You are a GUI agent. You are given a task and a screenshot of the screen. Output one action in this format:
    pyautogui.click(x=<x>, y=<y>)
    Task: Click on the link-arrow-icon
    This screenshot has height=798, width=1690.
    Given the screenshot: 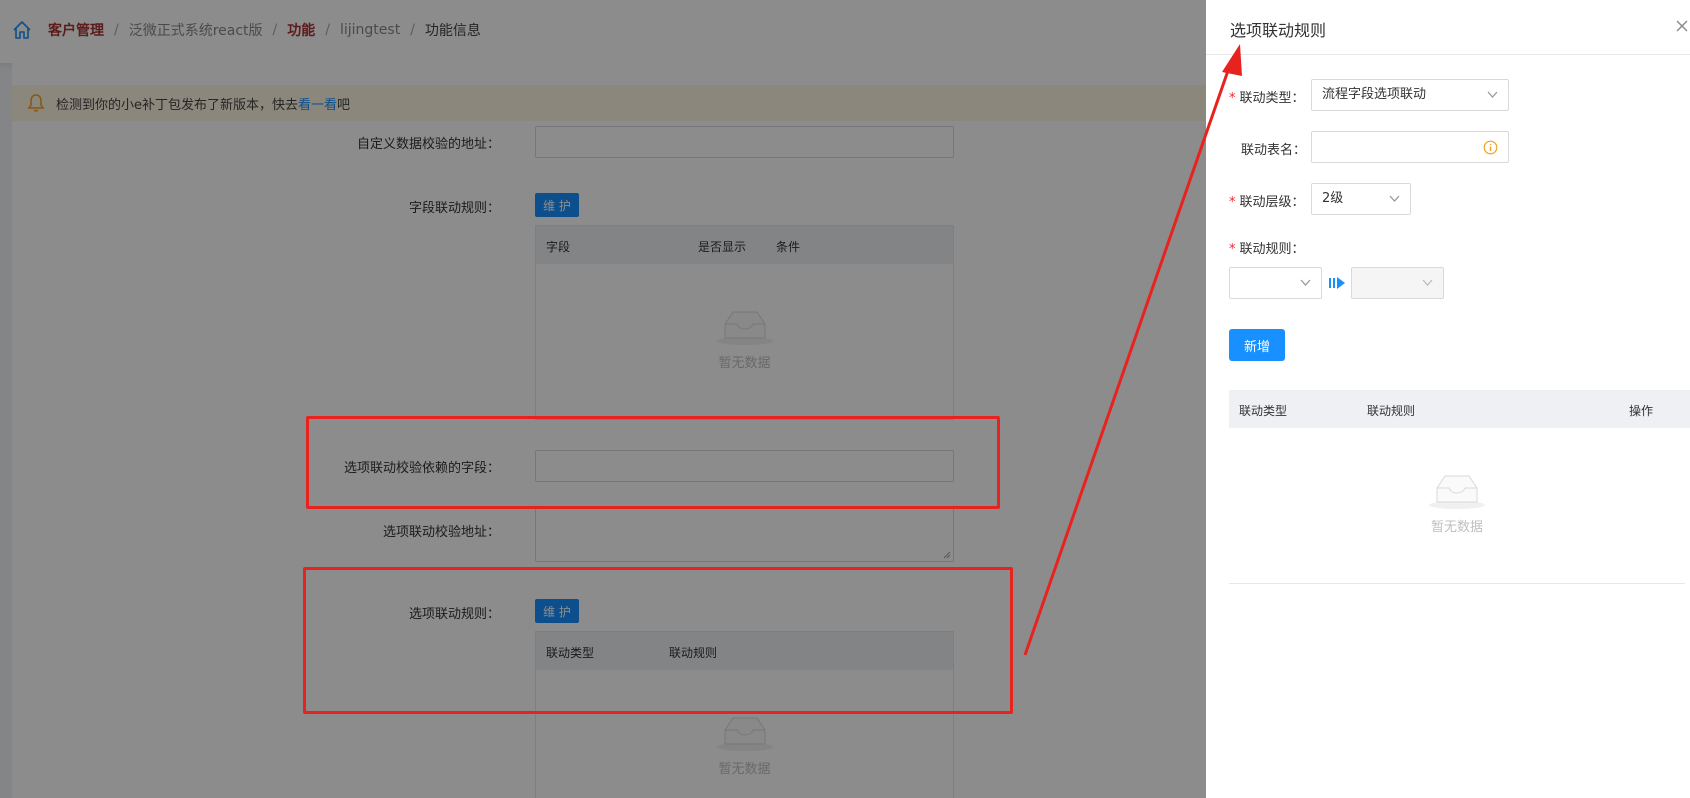 What is the action you would take?
    pyautogui.click(x=1337, y=283)
    